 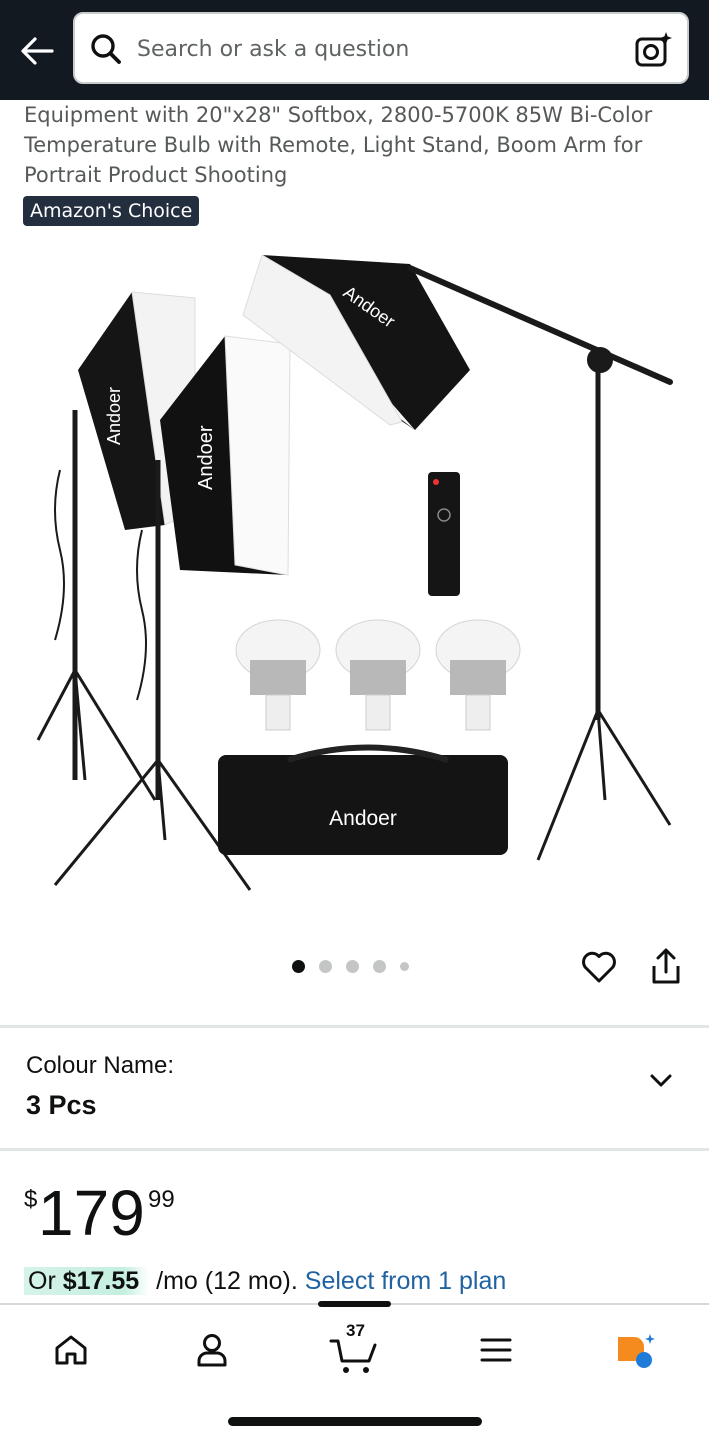 I want to click on back-arrow-icon, so click(x=37, y=51).